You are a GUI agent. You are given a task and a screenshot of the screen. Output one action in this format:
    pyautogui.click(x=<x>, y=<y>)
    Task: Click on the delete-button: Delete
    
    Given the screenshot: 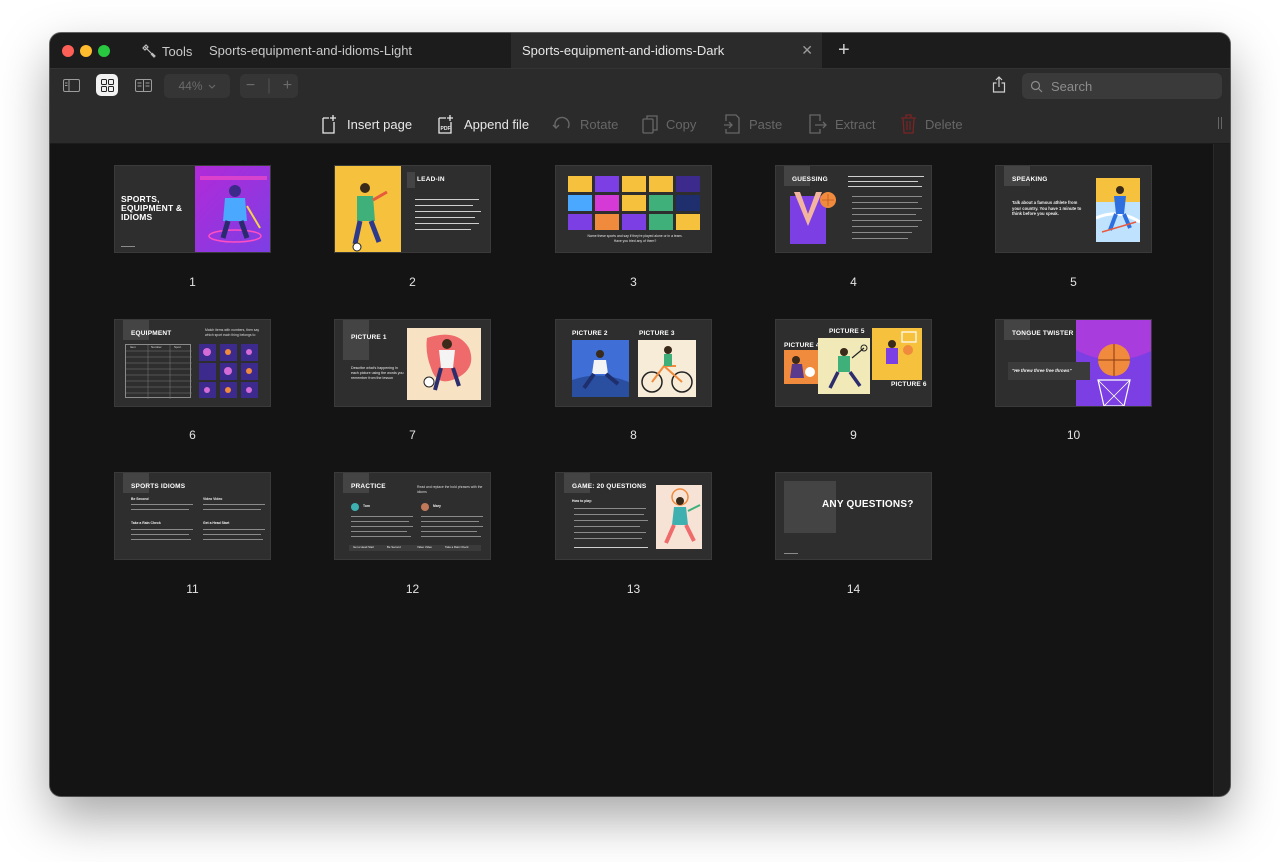 What is the action you would take?
    pyautogui.click(x=931, y=124)
    